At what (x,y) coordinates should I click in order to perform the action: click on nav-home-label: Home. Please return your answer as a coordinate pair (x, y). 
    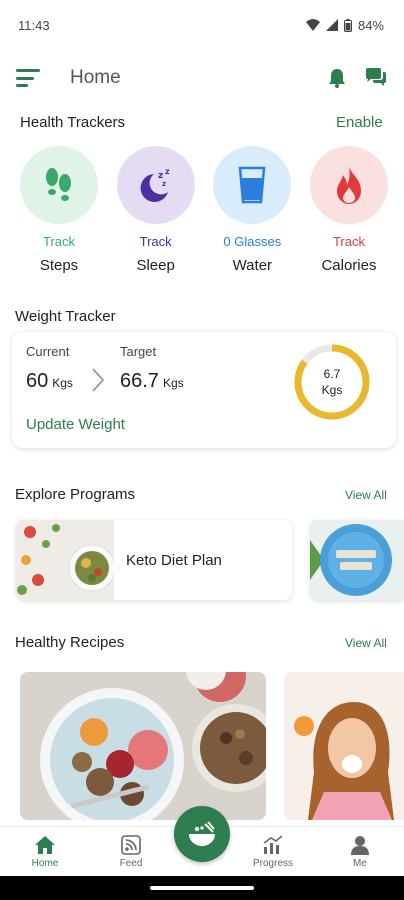
    Looking at the image, I should click on (45, 863).